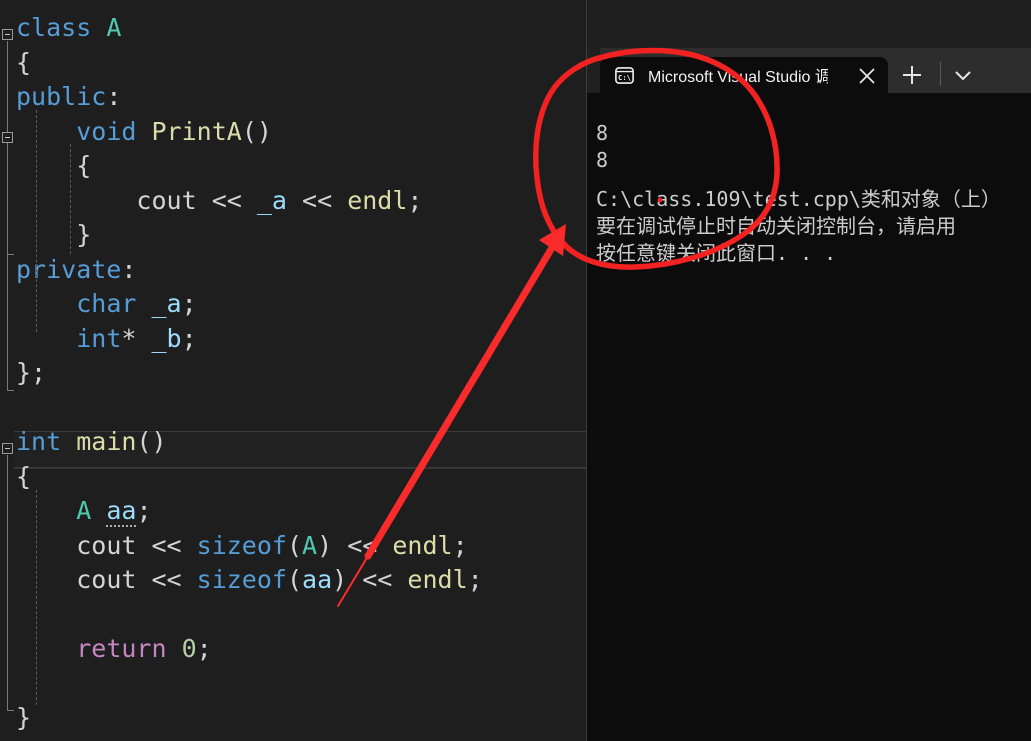 Image resolution: width=1031 pixels, height=741 pixels. What do you see at coordinates (624, 77) in the screenshot?
I see `svg-text: C:\` at bounding box center [624, 77].